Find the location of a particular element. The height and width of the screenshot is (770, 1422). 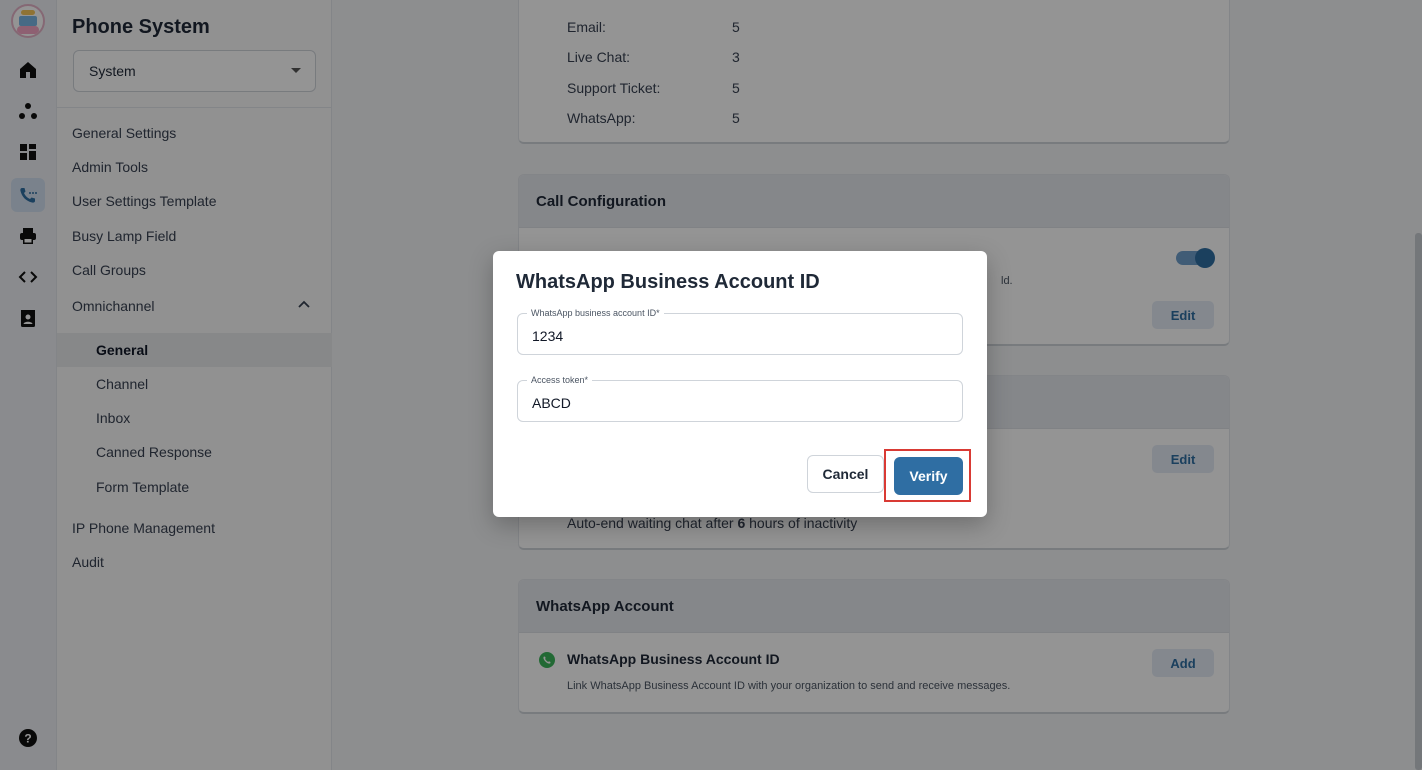

verify-button: Verify is located at coordinates (928, 476).